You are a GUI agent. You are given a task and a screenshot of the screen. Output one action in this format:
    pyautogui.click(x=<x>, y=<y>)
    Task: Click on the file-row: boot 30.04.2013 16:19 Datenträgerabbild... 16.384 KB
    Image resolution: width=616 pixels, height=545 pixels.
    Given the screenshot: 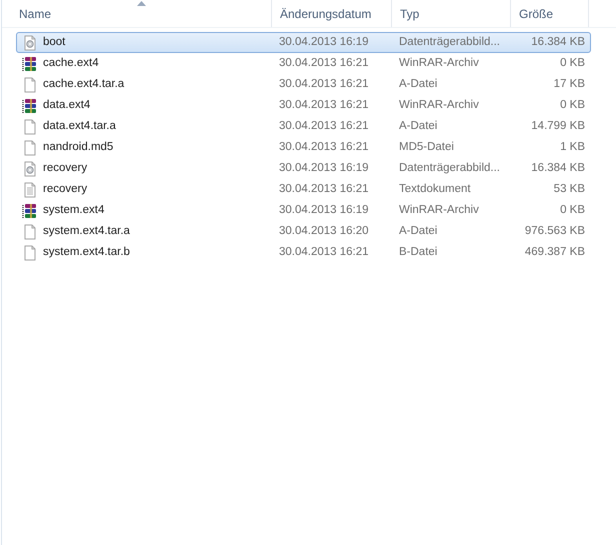 What is the action you would take?
    pyautogui.click(x=303, y=42)
    